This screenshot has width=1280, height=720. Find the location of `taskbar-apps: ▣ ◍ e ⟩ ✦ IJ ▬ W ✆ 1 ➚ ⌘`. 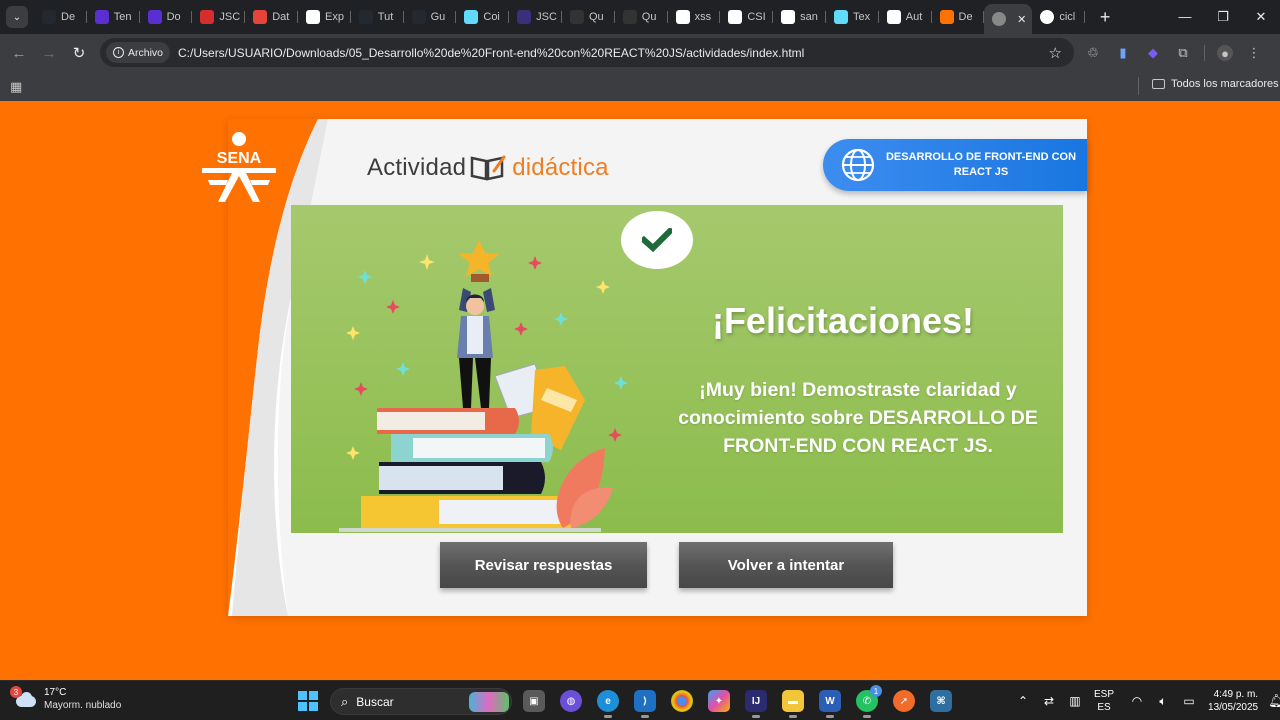

taskbar-apps: ▣ ◍ e ⟩ ✦ IJ ▬ W ✆ 1 ➚ ⌘ is located at coordinates (737, 701).